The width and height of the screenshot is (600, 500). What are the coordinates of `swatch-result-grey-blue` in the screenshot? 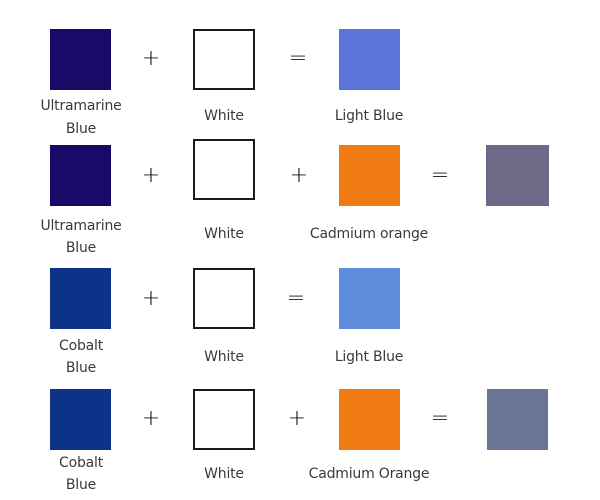 It's located at (517, 419).